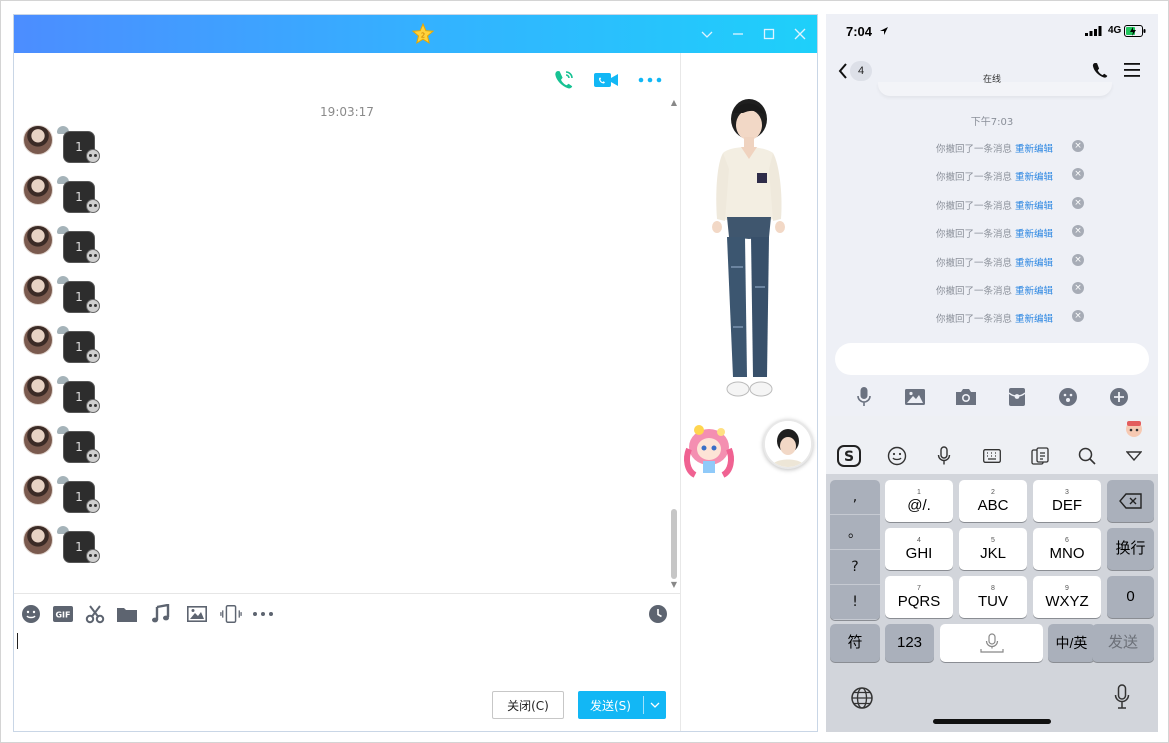  What do you see at coordinates (123, 550) in the screenshot?
I see `message-row: 1` at bounding box center [123, 550].